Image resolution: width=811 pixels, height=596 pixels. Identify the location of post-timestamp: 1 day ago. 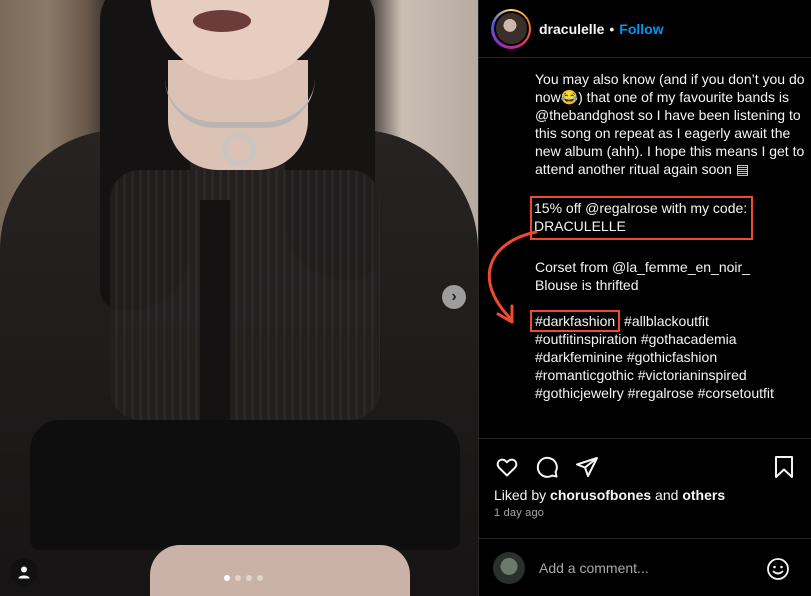
(519, 513).